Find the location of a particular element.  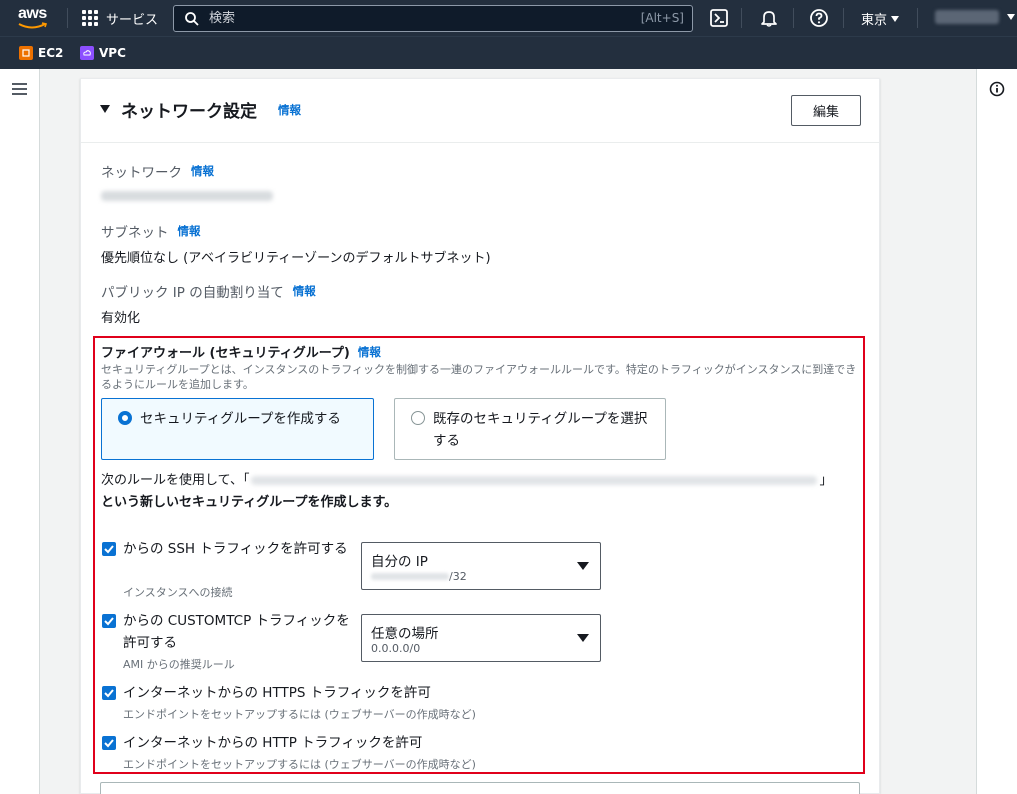

panel-info-link: 情報 is located at coordinates (289, 110).